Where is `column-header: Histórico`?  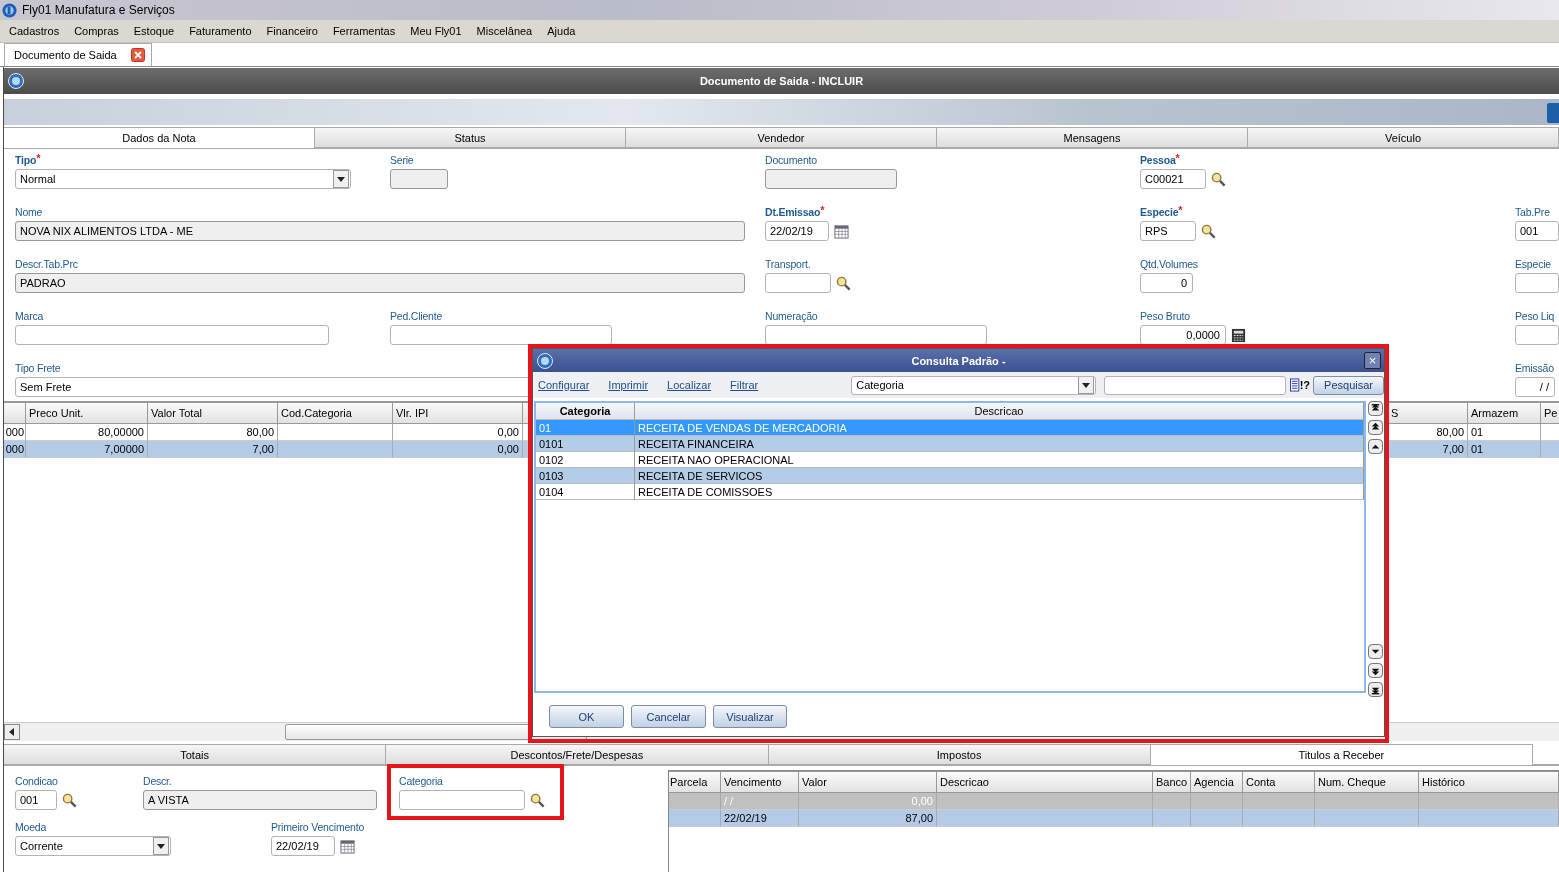
column-header: Histórico is located at coordinates (1489, 782).